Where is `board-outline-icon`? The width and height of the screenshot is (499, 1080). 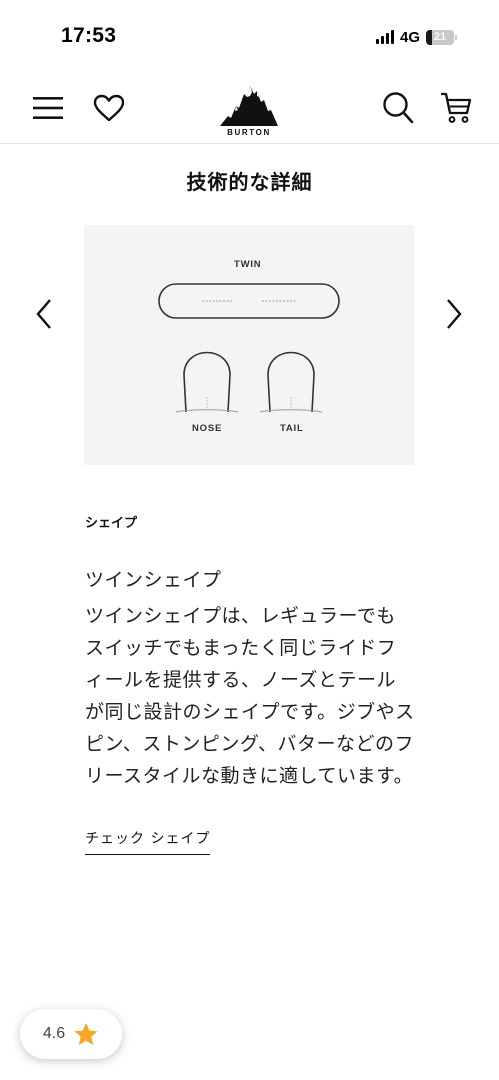 board-outline-icon is located at coordinates (249, 348).